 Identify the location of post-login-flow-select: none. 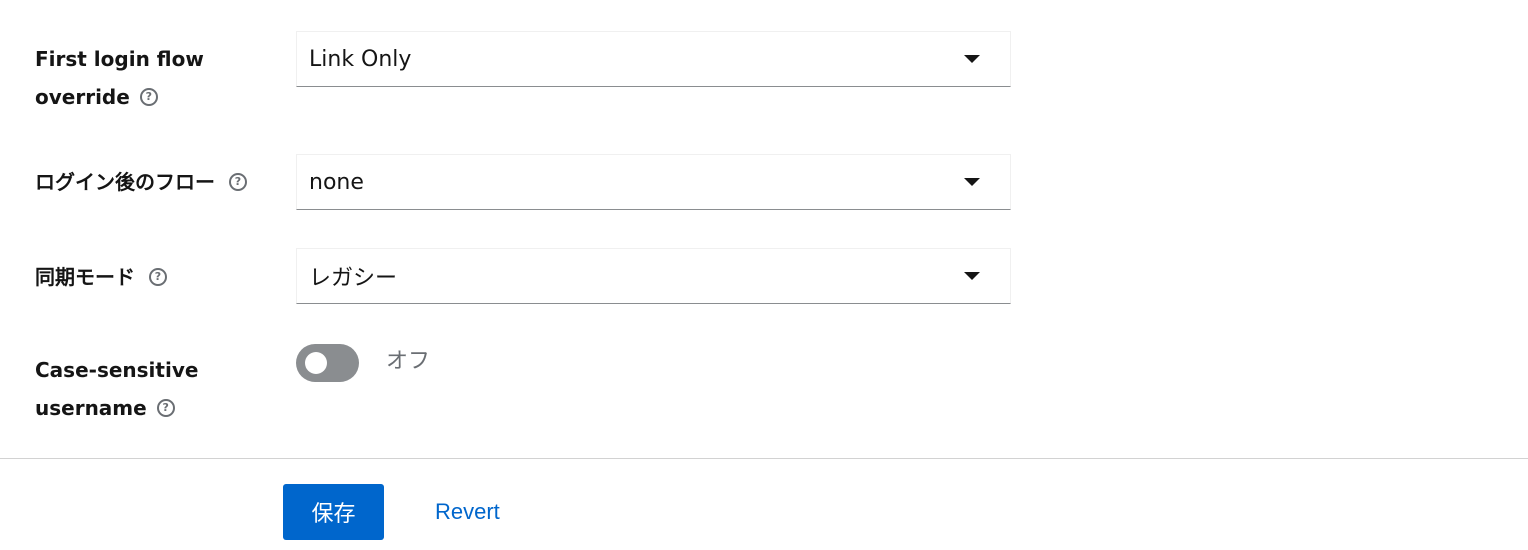
(653, 182).